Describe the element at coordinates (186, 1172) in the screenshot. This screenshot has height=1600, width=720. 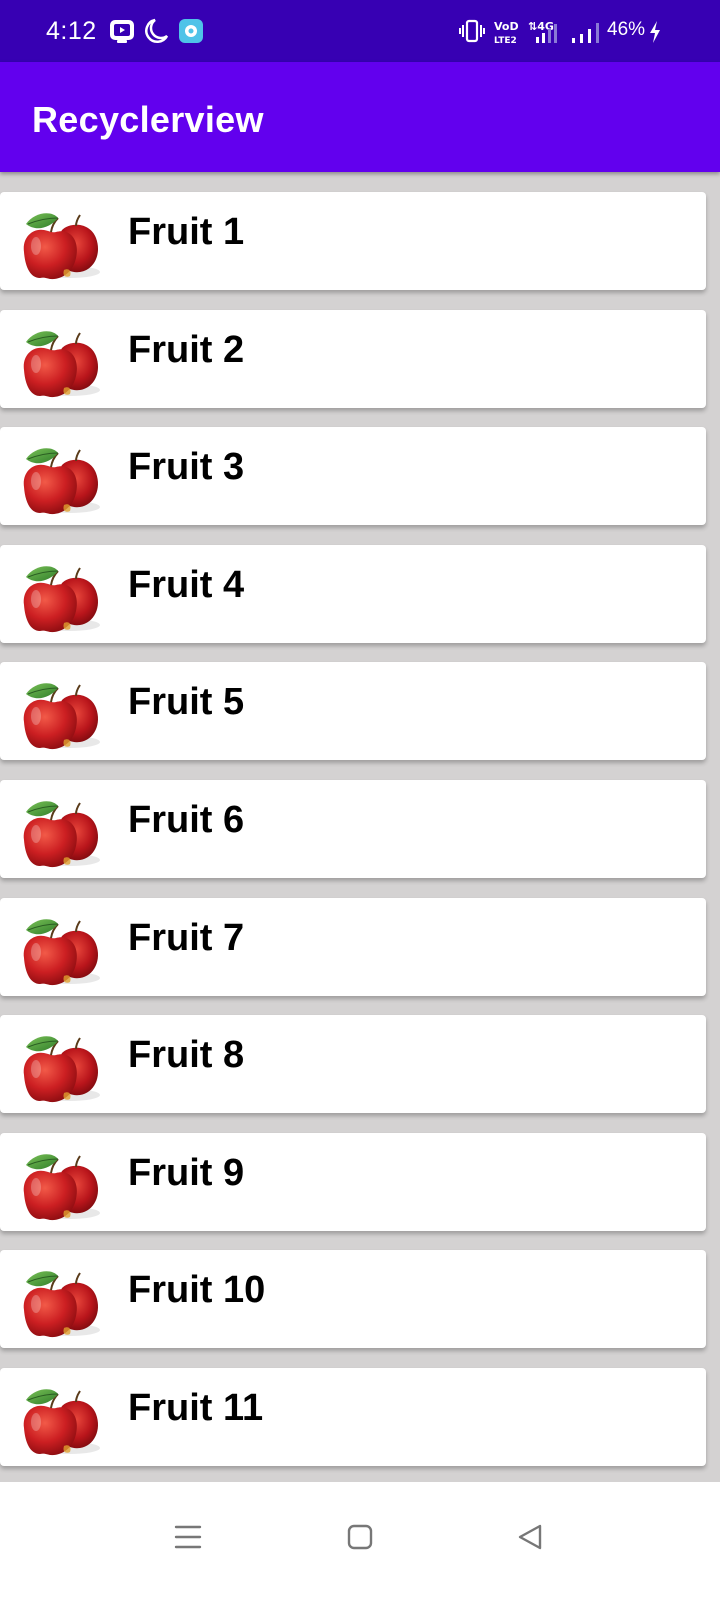
I see `list-item-label: Fruit 9` at that location.